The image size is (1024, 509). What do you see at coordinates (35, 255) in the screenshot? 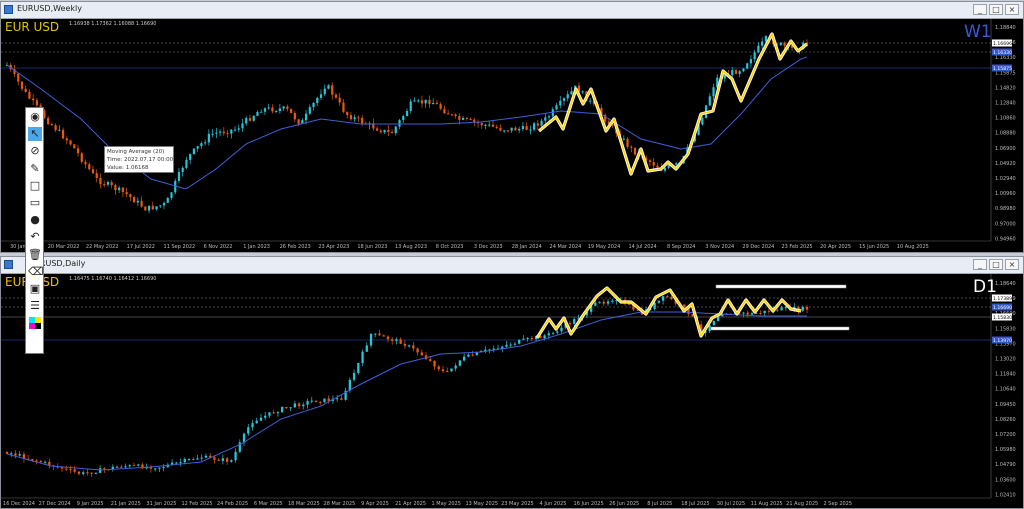
I see `trash-icon: 🗑` at bounding box center [35, 255].